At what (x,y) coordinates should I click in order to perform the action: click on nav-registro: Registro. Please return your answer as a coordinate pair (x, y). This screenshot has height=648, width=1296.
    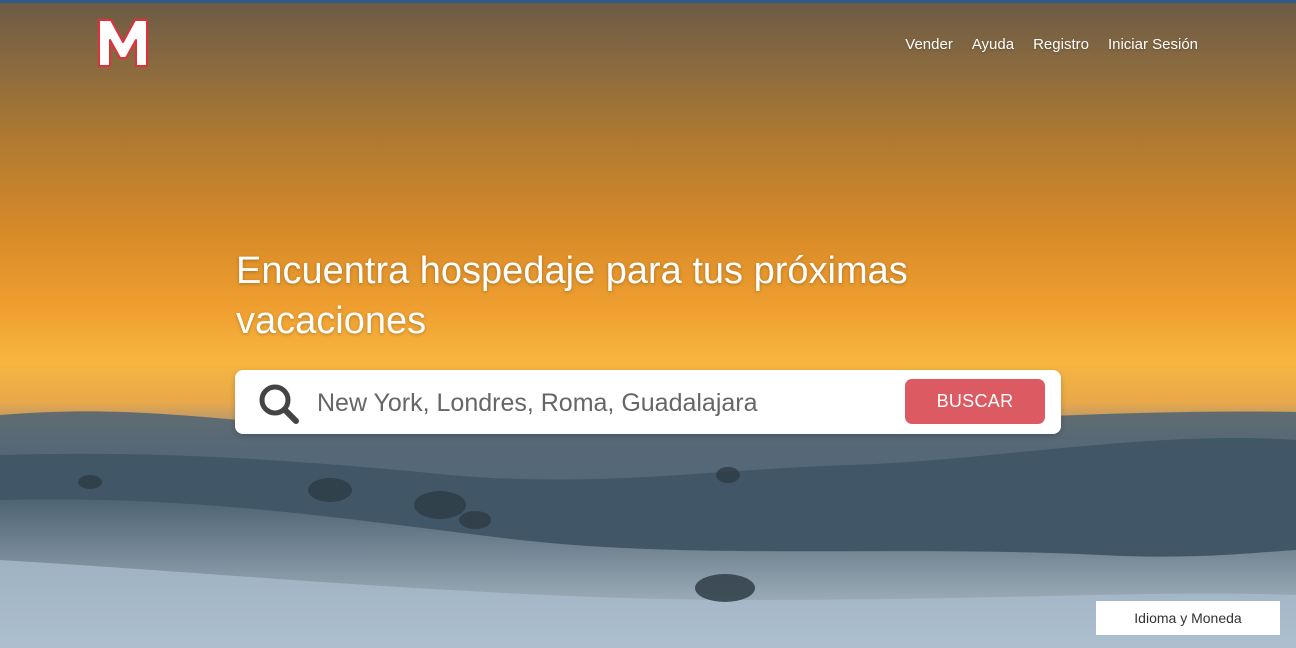
    Looking at the image, I should click on (1061, 44).